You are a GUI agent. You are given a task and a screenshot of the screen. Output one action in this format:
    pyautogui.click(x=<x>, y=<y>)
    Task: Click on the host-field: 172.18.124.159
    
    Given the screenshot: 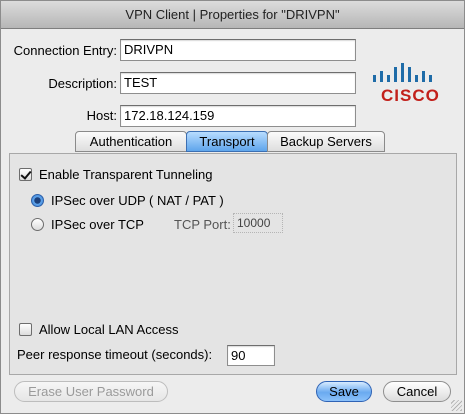 What is the action you would take?
    pyautogui.click(x=238, y=116)
    